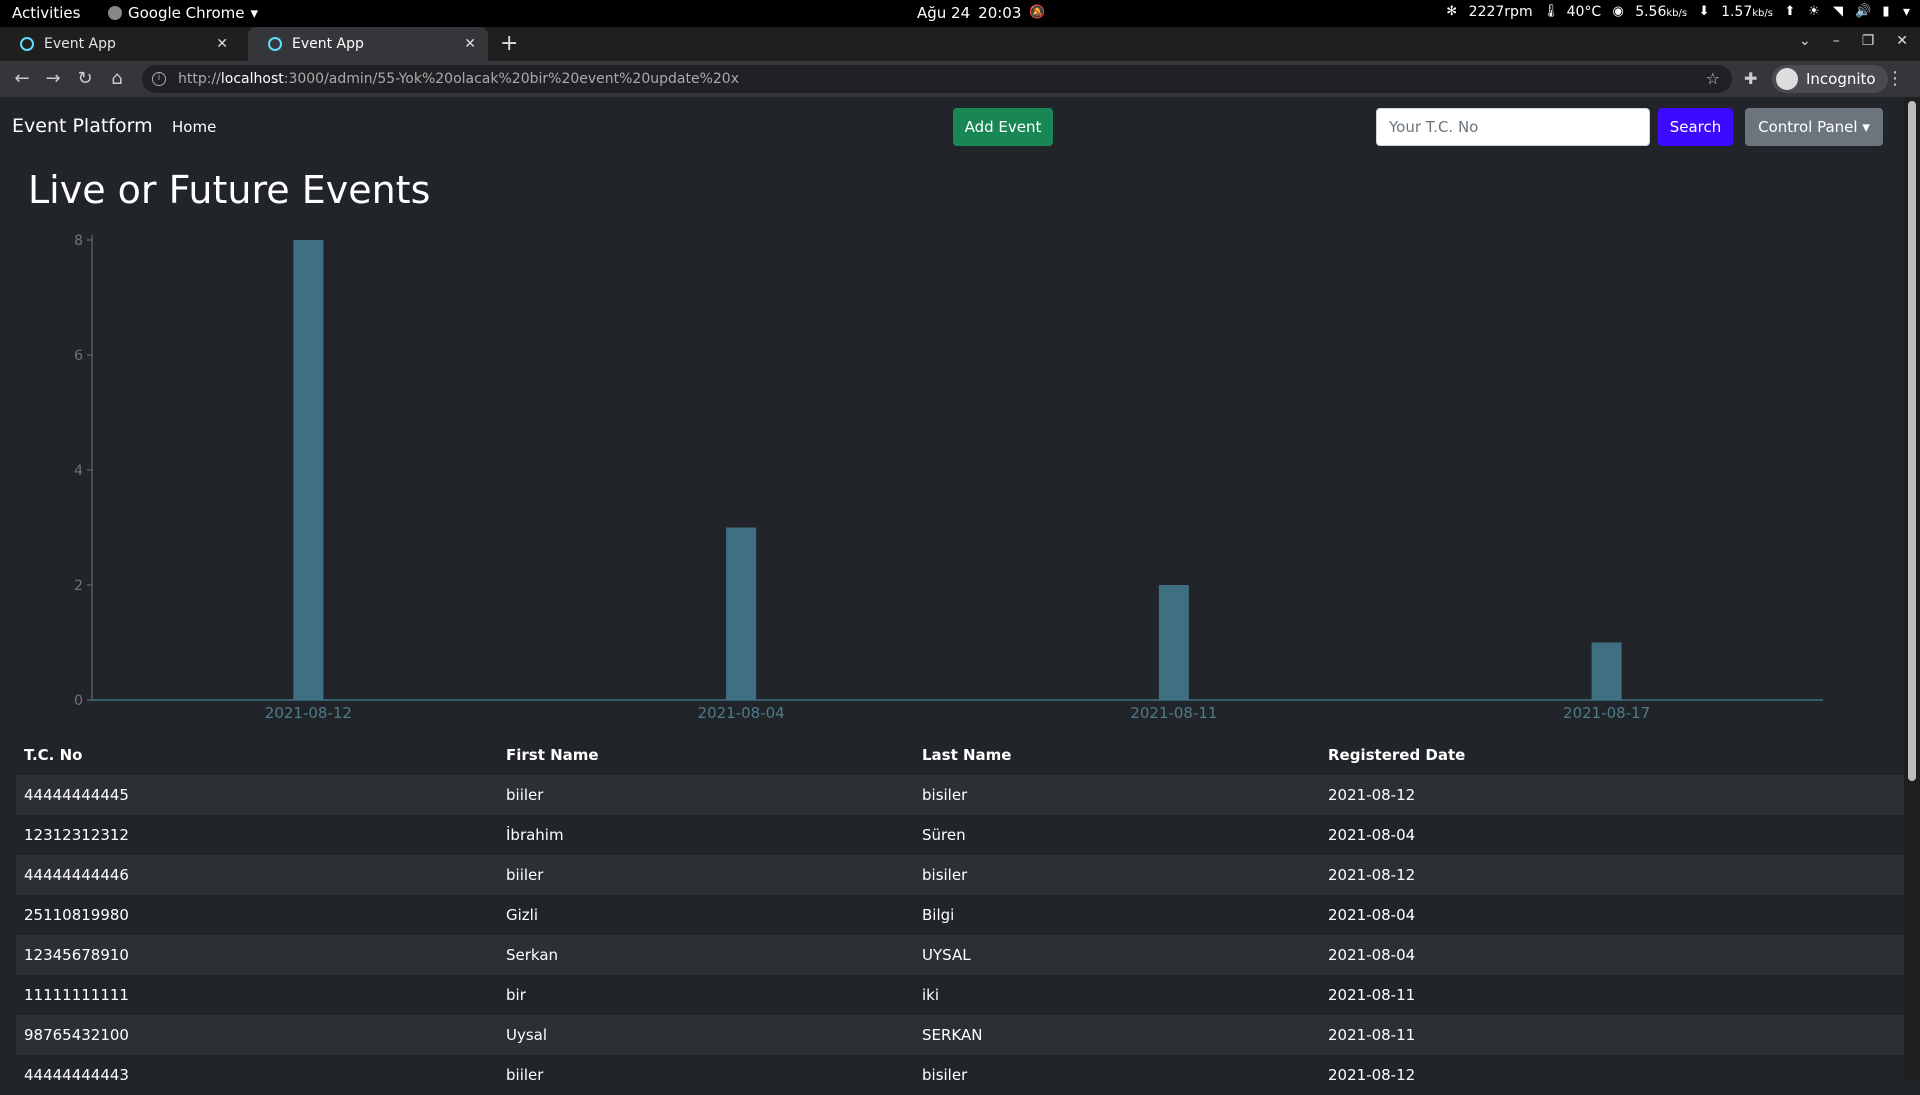 The height and width of the screenshot is (1095, 1920). I want to click on reload-icon: ↻, so click(85, 78).